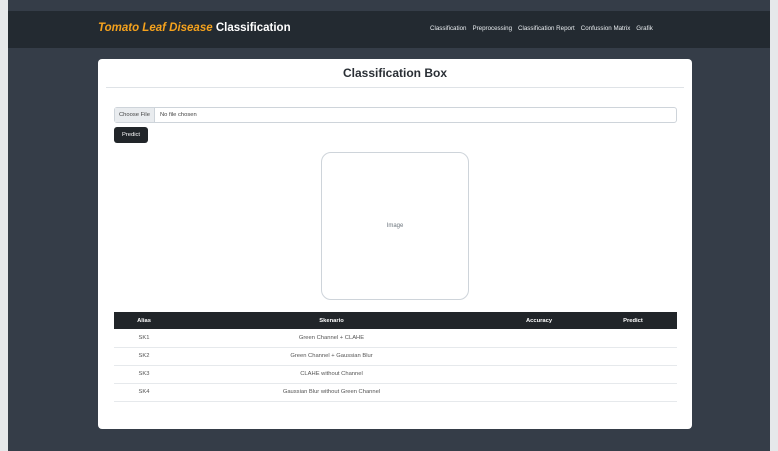  I want to click on predict-button: Predict, so click(131, 135).